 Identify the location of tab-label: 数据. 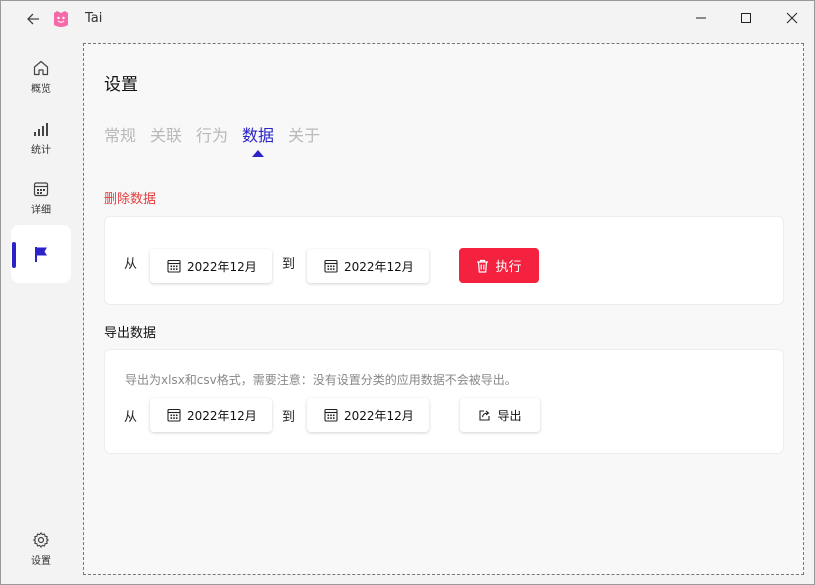
(258, 135).